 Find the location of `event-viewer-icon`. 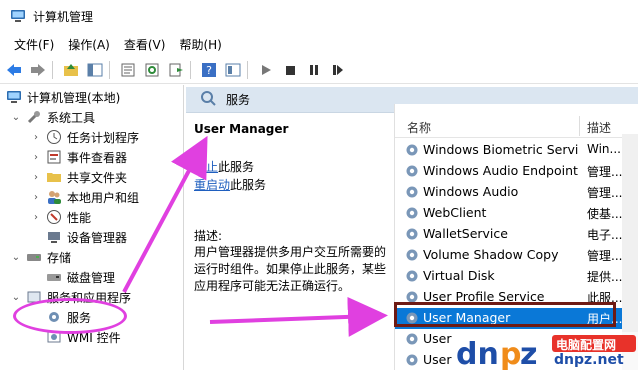

event-viewer-icon is located at coordinates (54, 157).